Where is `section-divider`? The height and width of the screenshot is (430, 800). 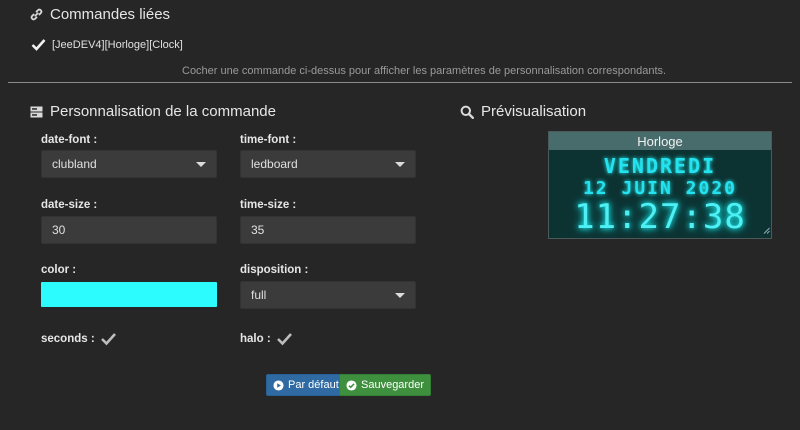
section-divider is located at coordinates (400, 82).